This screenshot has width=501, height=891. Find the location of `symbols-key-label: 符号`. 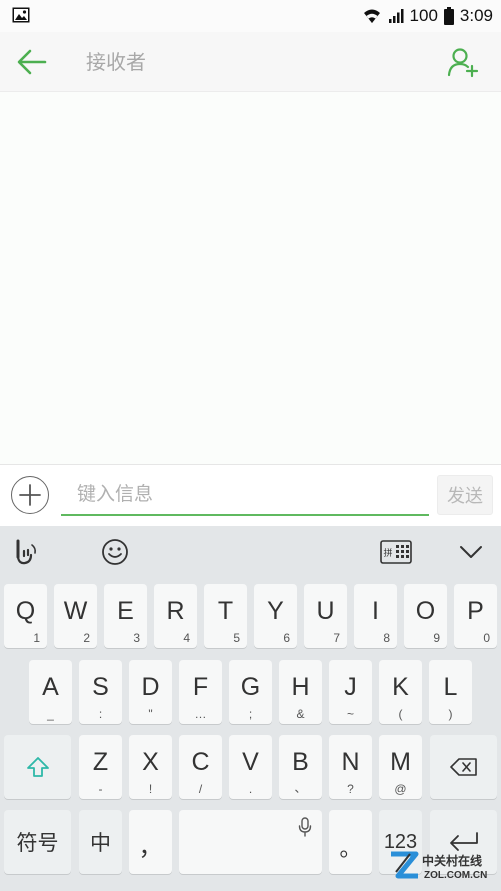

symbols-key-label: 符号 is located at coordinates (37, 843).